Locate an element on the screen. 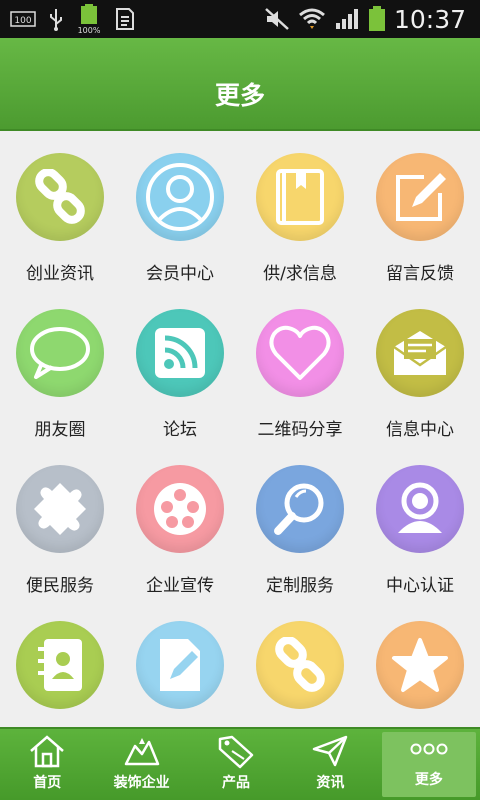 The image size is (480, 800). grid-item-promotion: 企业宣传 is located at coordinates (180, 521).